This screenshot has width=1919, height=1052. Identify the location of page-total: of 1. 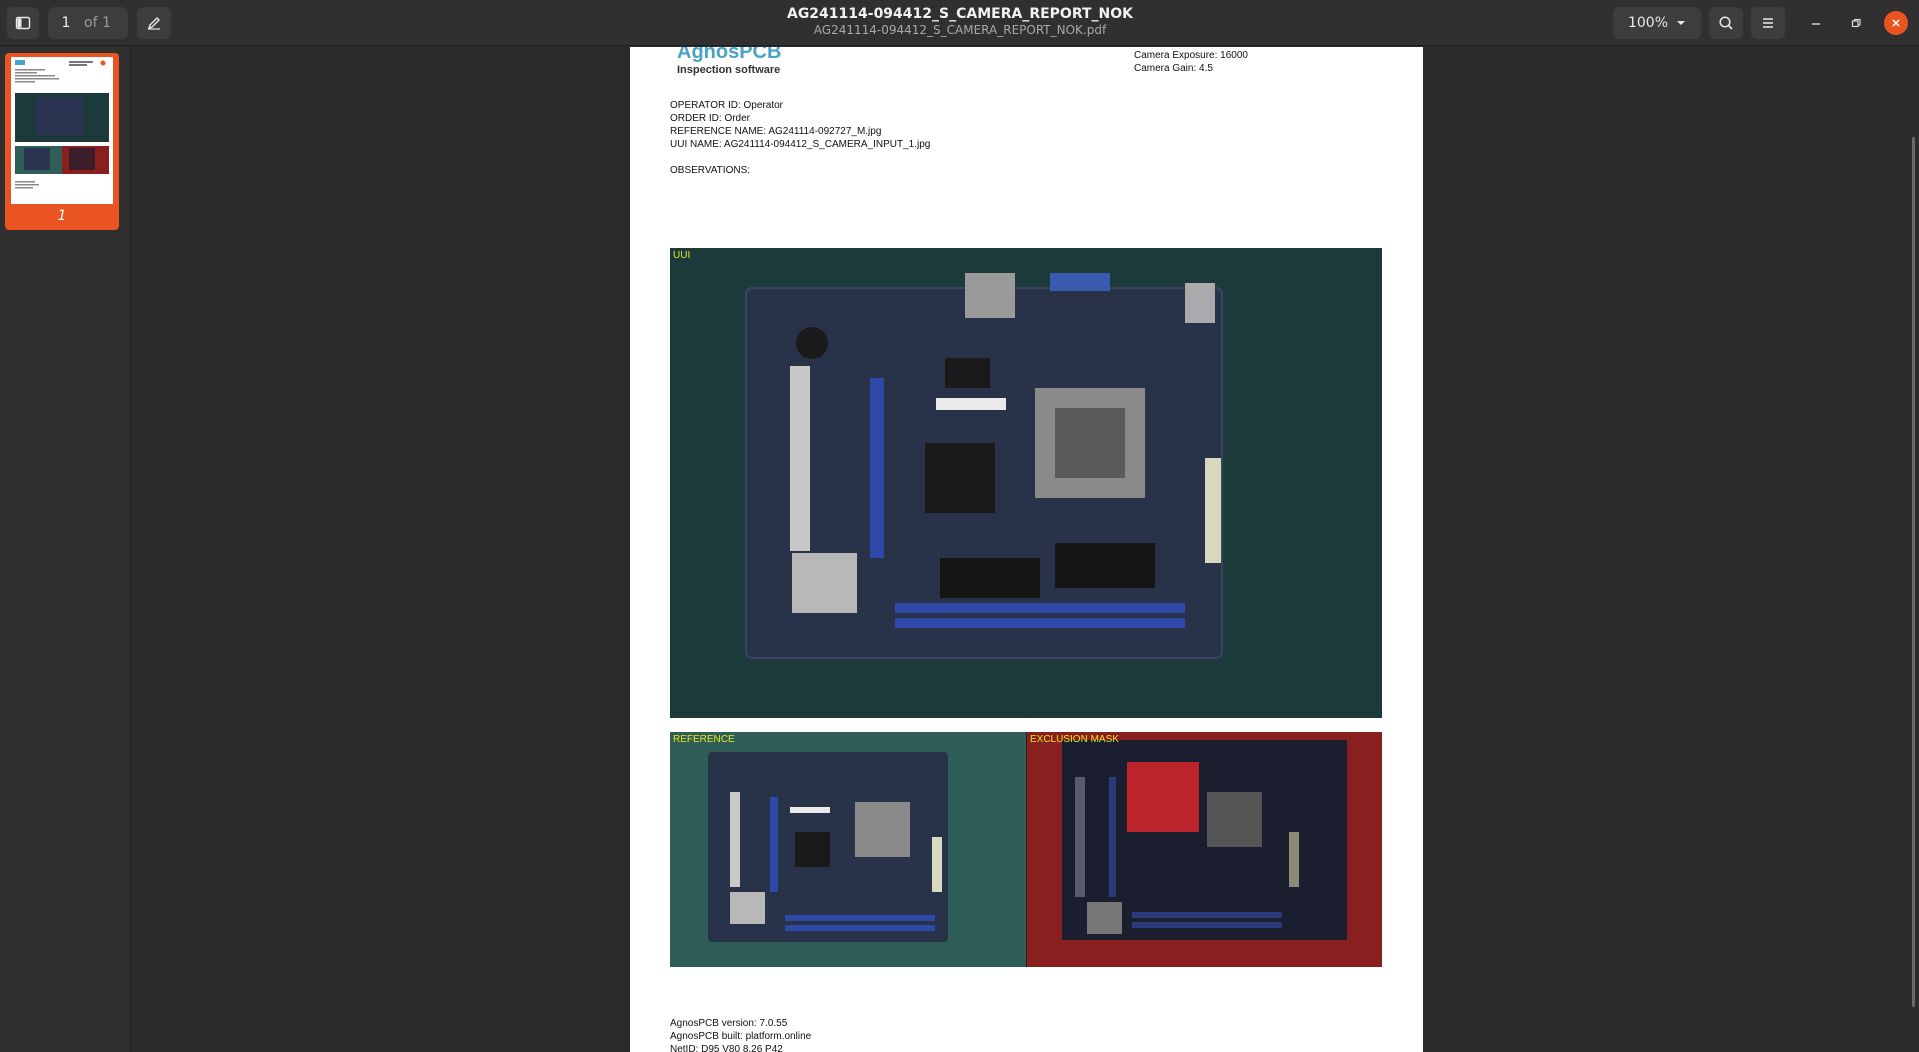
(97, 23).